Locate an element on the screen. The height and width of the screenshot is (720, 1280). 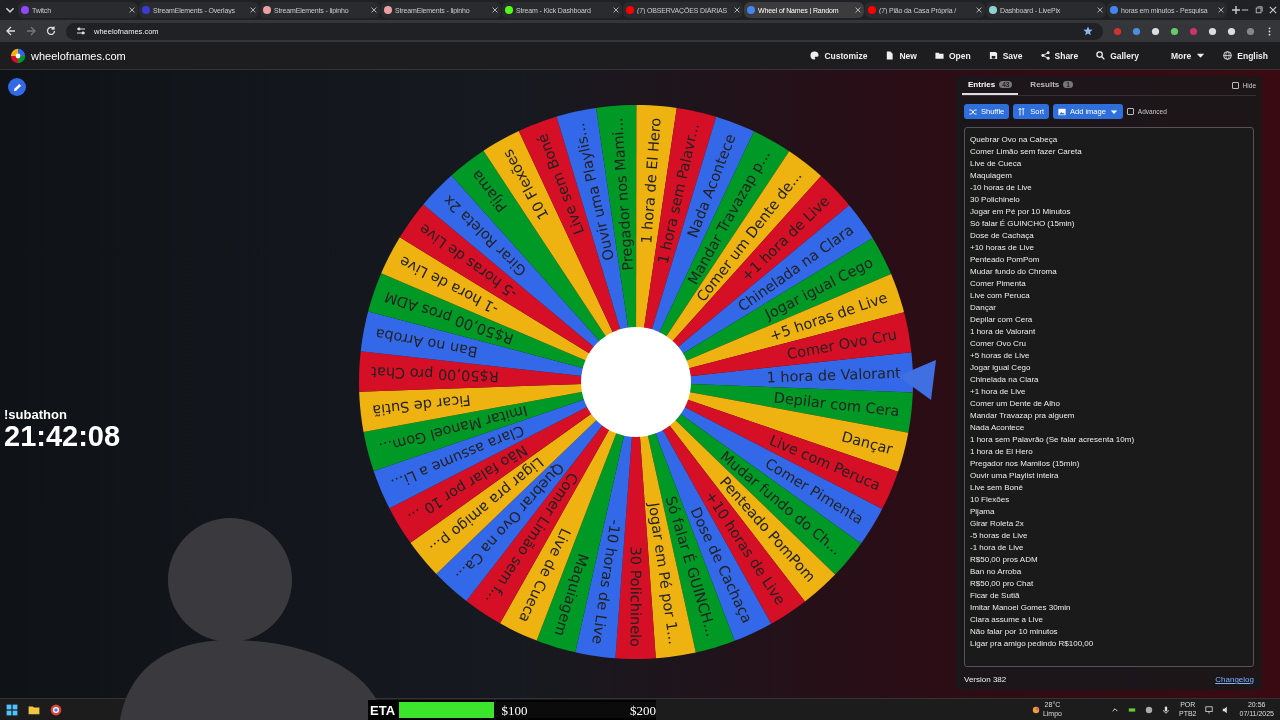
wheel-label: R$50,00 pro Chat is located at coordinates (435, 374).